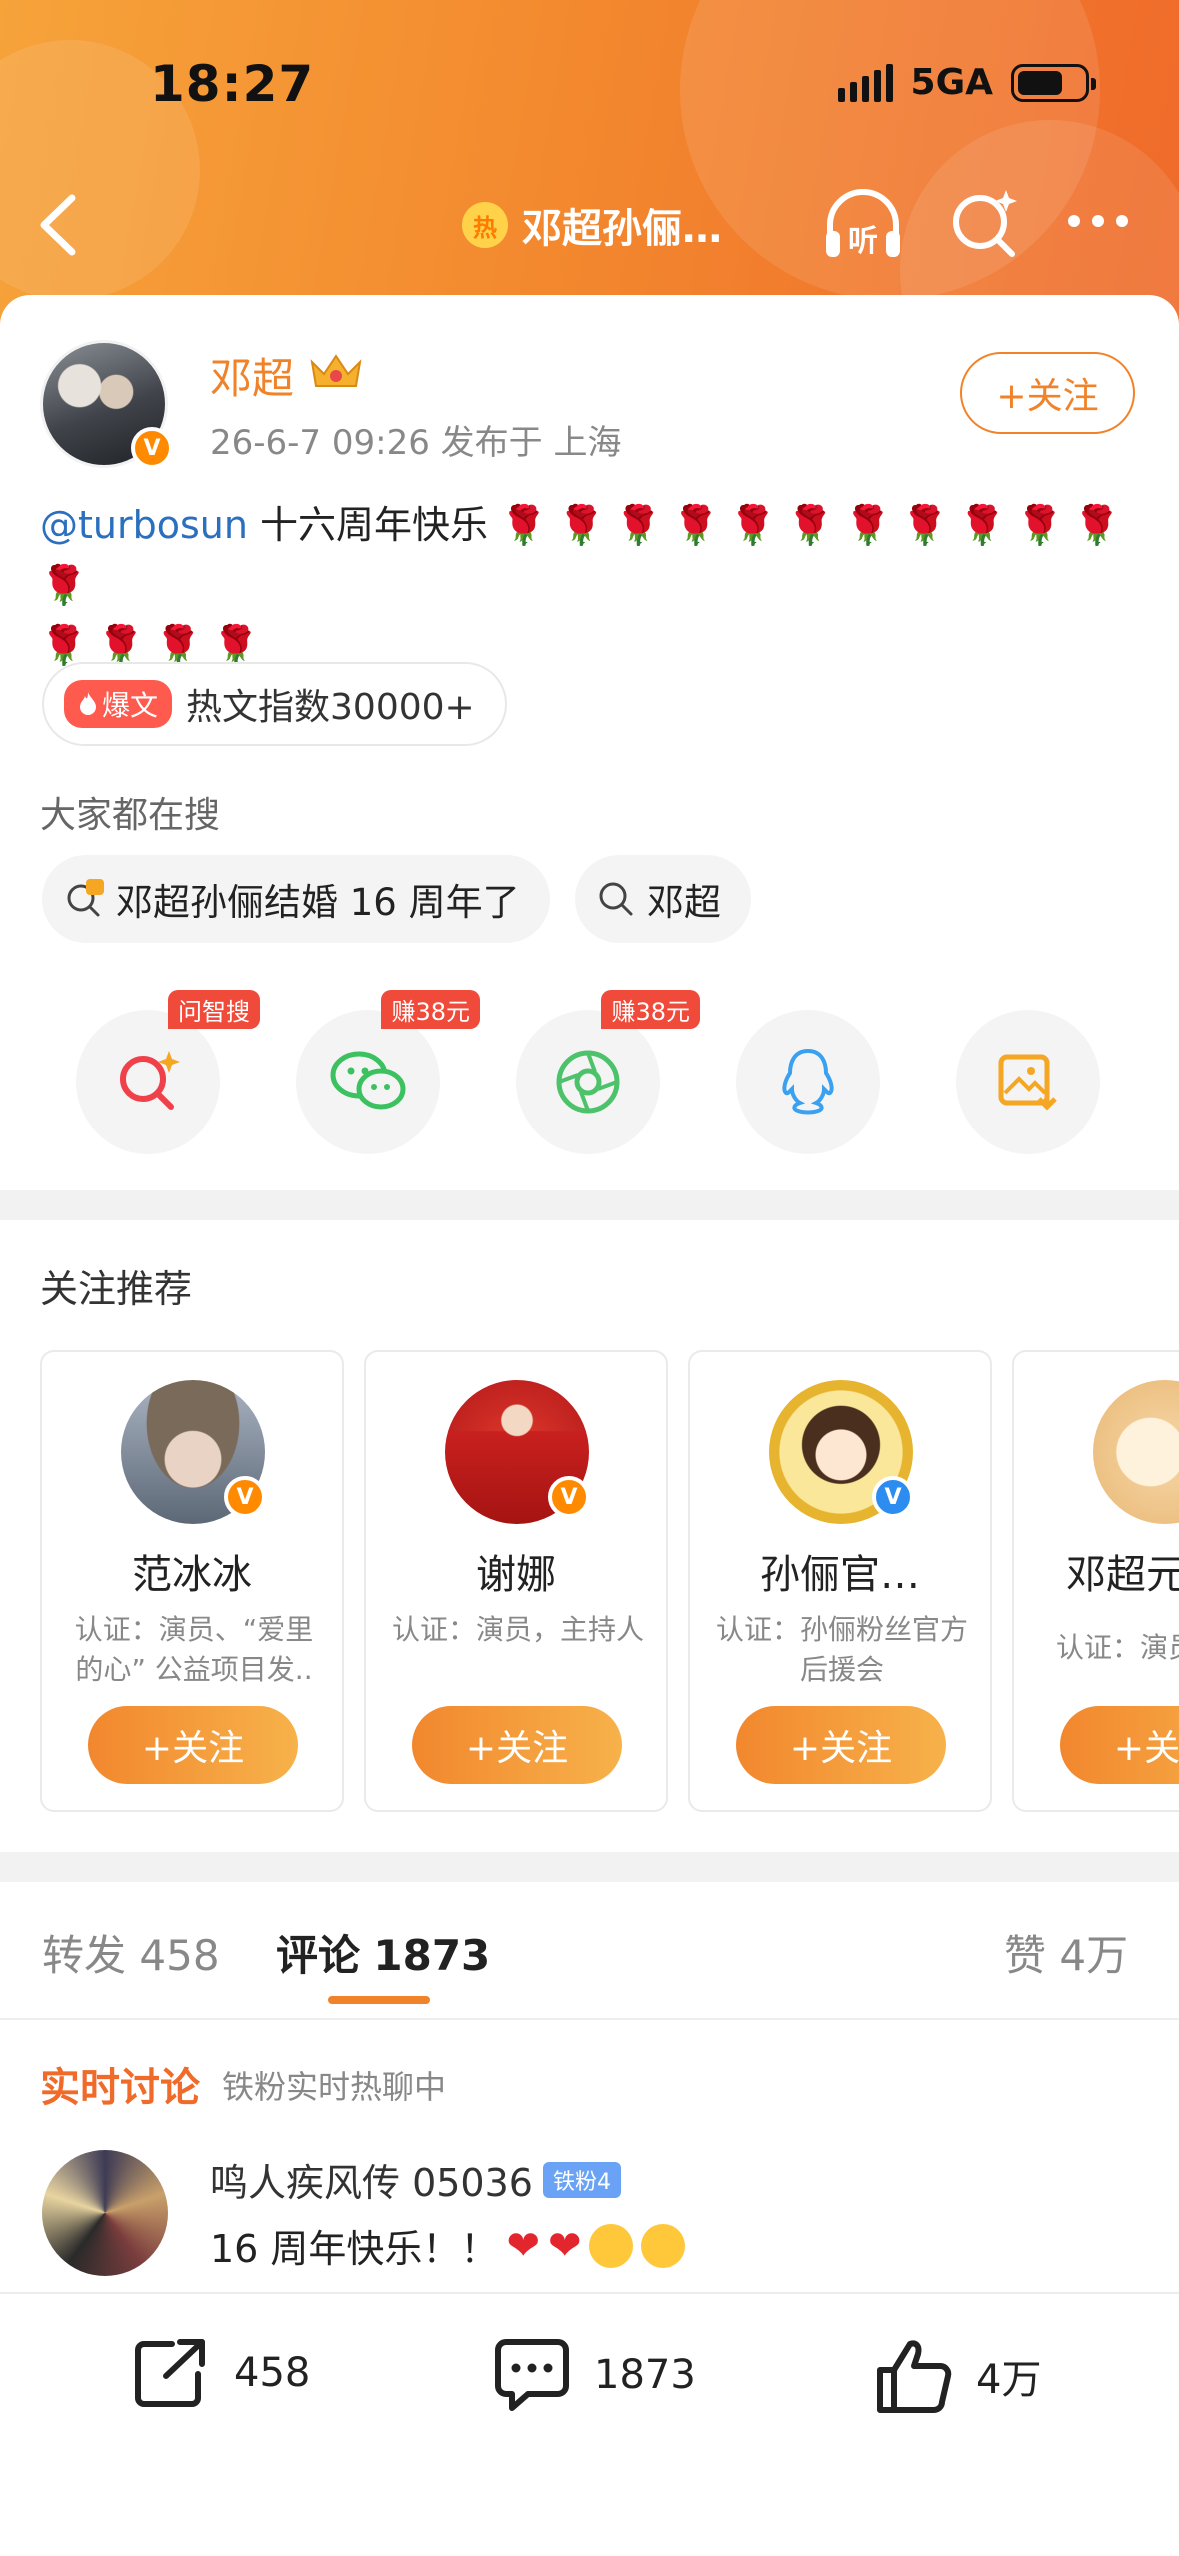  I want to click on search-chip-label: 邓超, so click(684, 902).